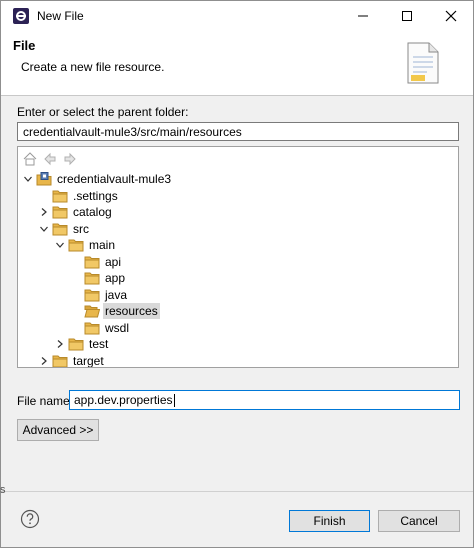 This screenshot has width=474, height=548. Describe the element at coordinates (102, 245) in the screenshot. I see `tree-item-label: main` at that location.